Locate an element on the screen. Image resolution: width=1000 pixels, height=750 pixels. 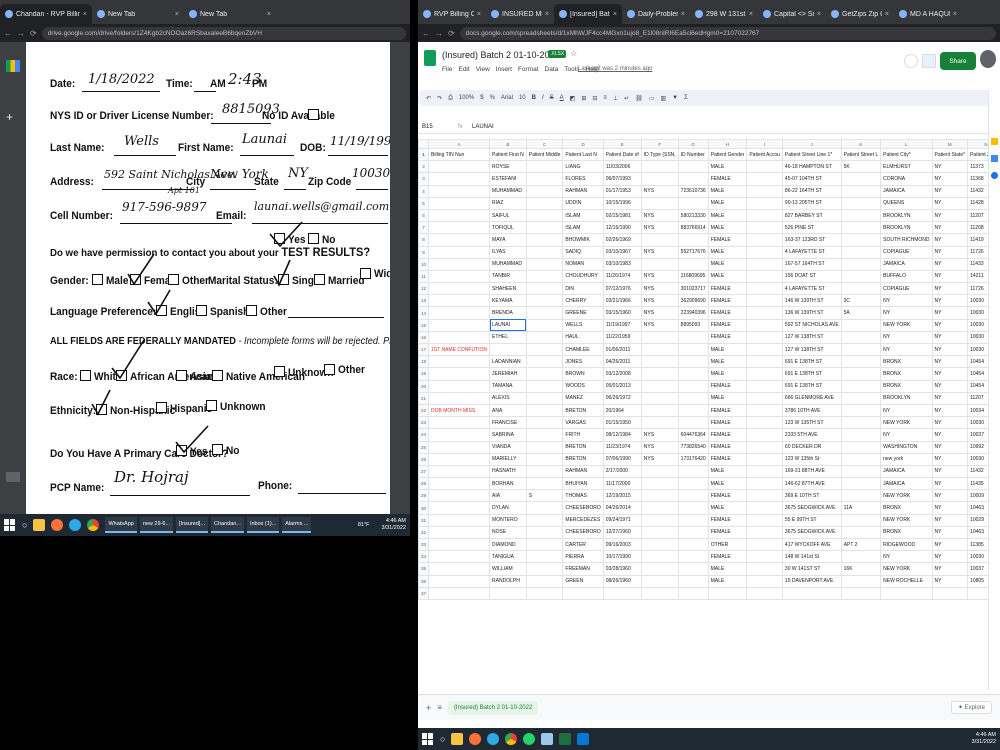
cell: FRANCISE is located at coordinates (508, 423).